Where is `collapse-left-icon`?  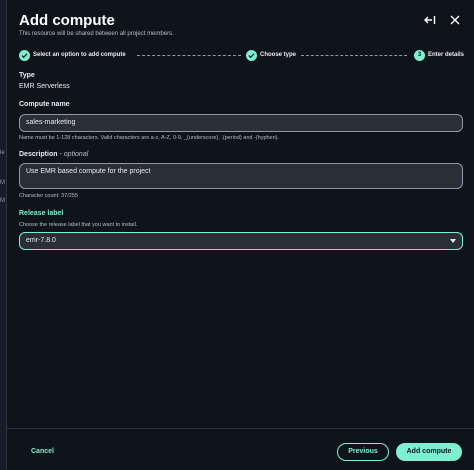
collapse-left-icon is located at coordinates (430, 20).